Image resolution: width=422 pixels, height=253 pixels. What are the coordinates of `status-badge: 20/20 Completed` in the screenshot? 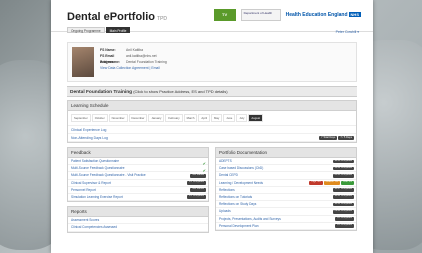 It's located at (343, 175).